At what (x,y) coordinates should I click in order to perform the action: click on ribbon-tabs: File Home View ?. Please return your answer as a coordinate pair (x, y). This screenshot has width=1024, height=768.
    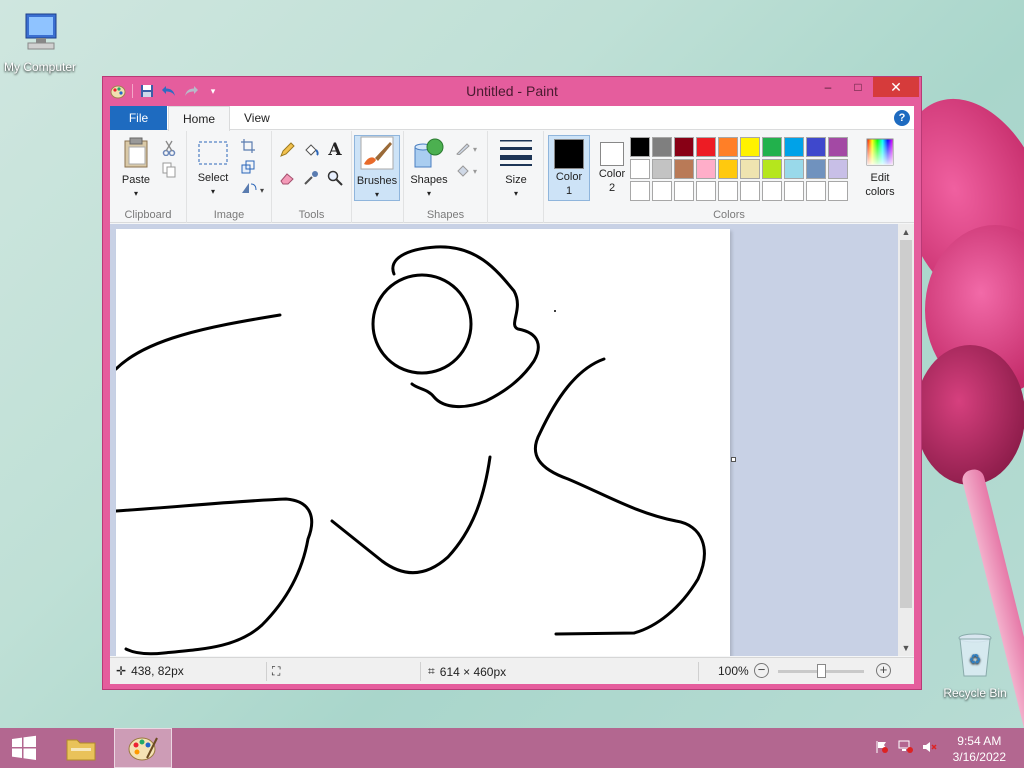
    Looking at the image, I should click on (512, 118).